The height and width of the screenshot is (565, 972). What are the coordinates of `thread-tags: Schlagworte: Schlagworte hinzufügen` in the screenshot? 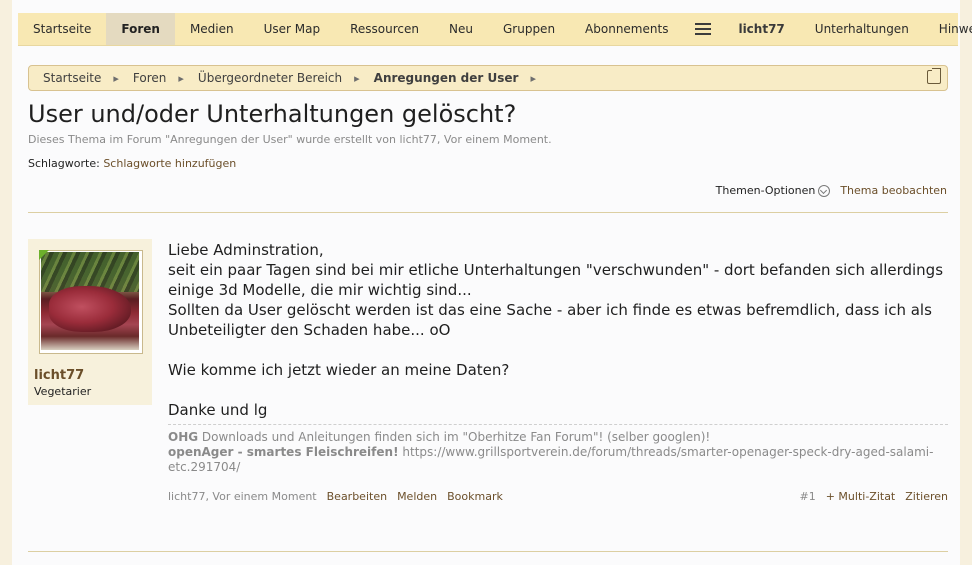 It's located at (132, 163).